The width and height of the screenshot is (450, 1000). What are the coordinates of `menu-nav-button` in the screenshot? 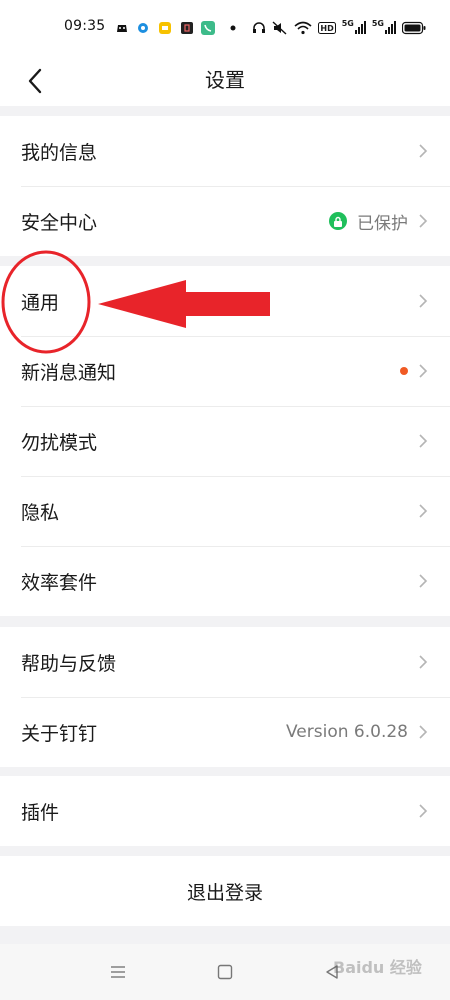 It's located at (118, 972).